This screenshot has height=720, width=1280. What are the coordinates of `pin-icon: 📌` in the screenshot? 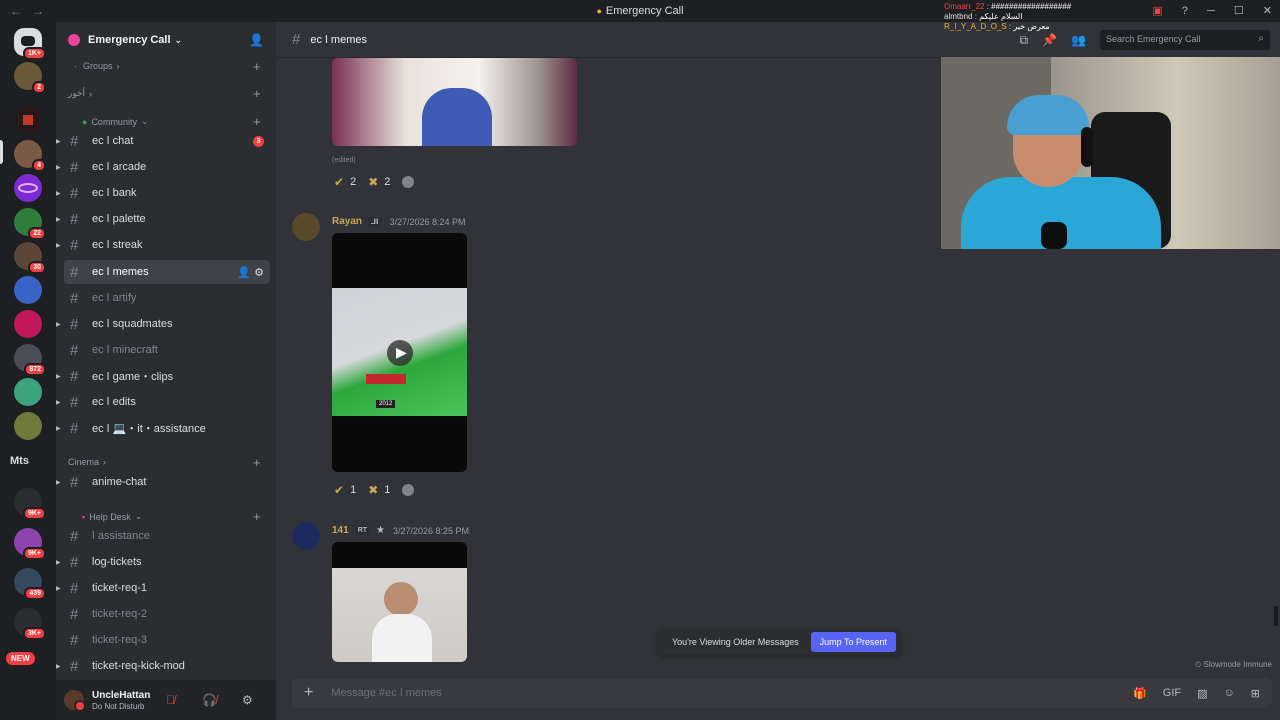 It's located at (1049, 40).